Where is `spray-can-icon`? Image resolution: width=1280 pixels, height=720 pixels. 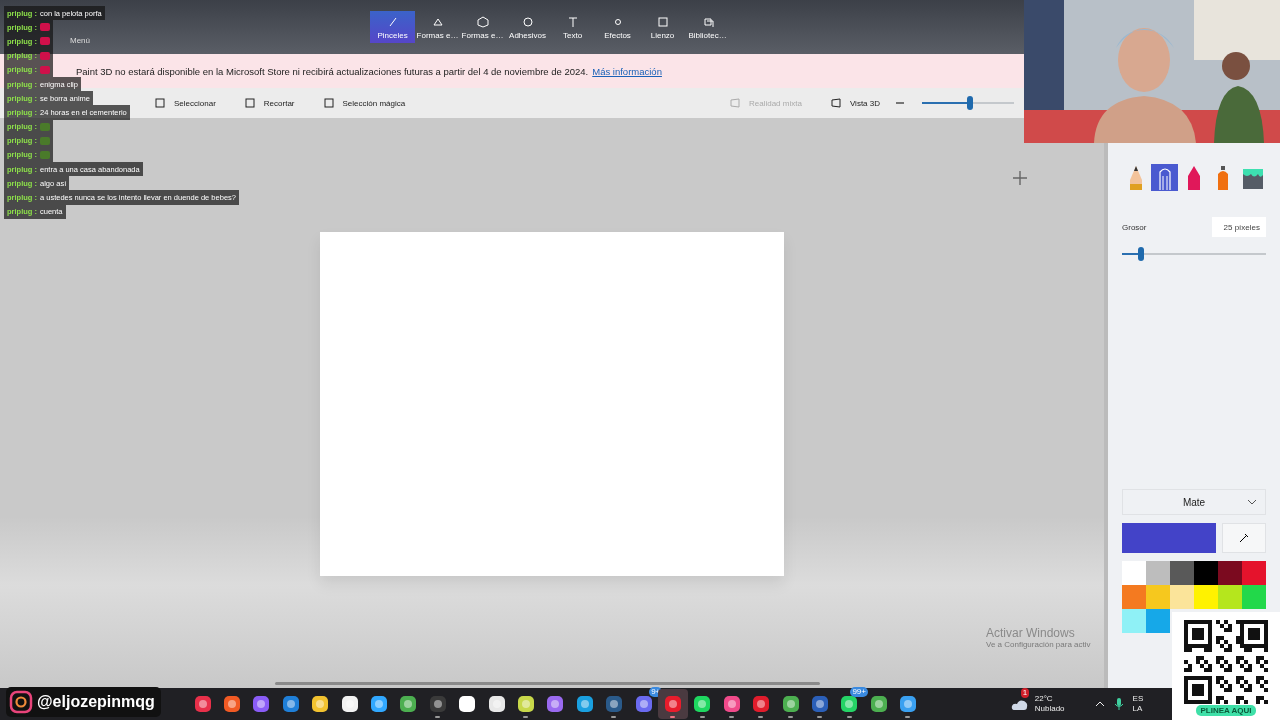
spray-can-icon is located at coordinates (1223, 177).